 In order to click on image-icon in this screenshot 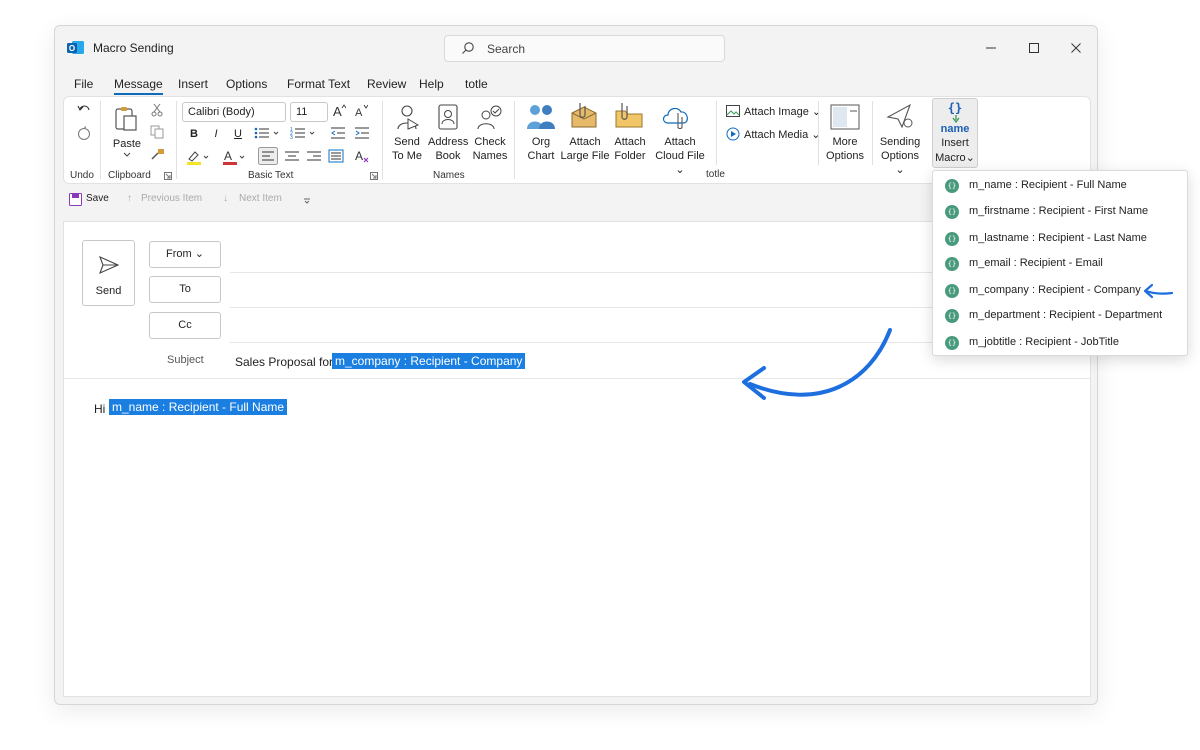, I will do `click(733, 111)`.